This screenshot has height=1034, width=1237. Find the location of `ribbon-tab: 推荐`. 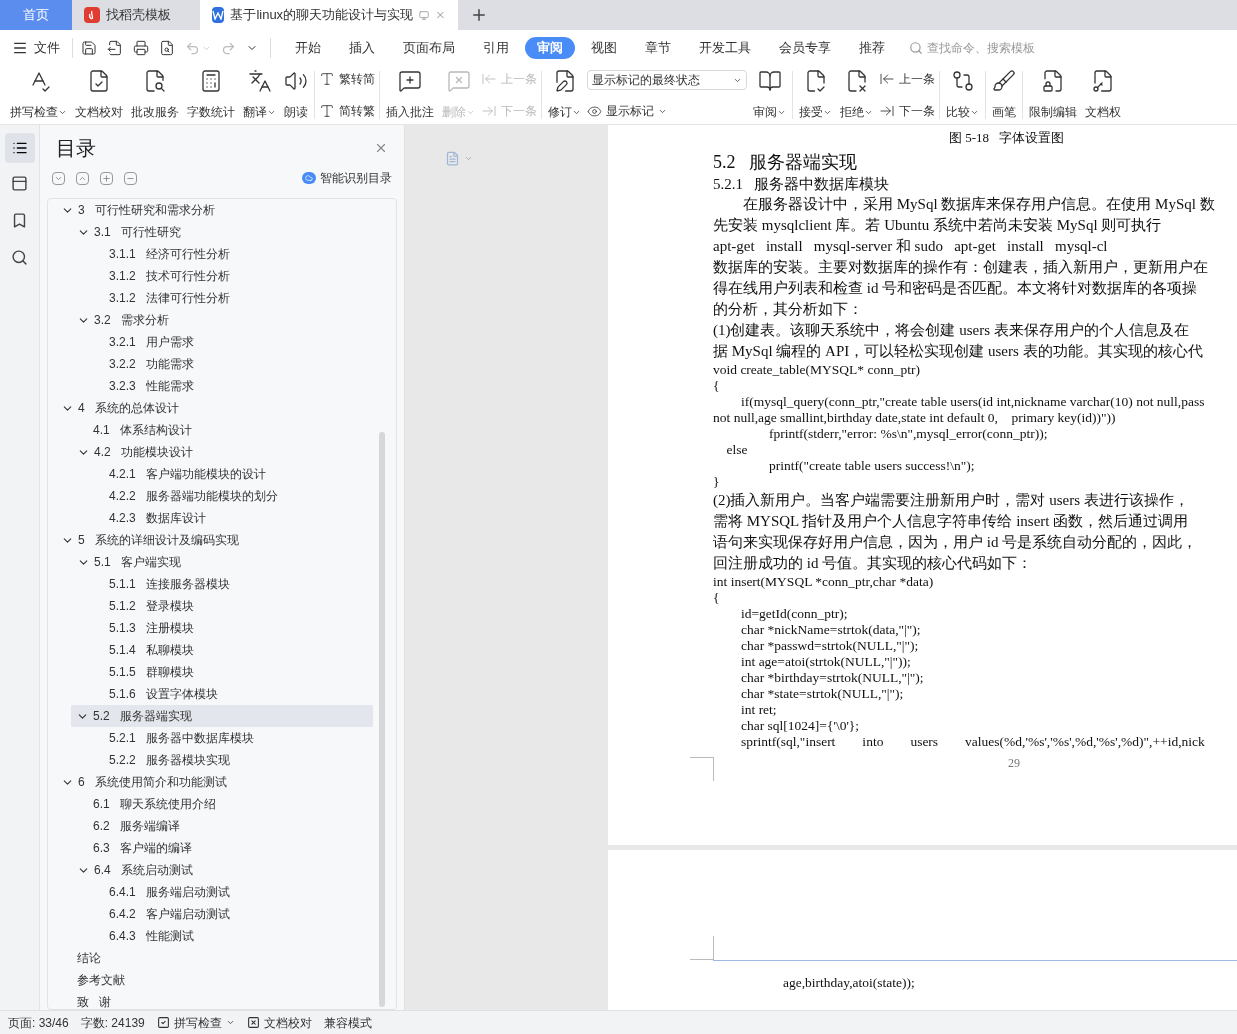

ribbon-tab: 推荐 is located at coordinates (872, 48).